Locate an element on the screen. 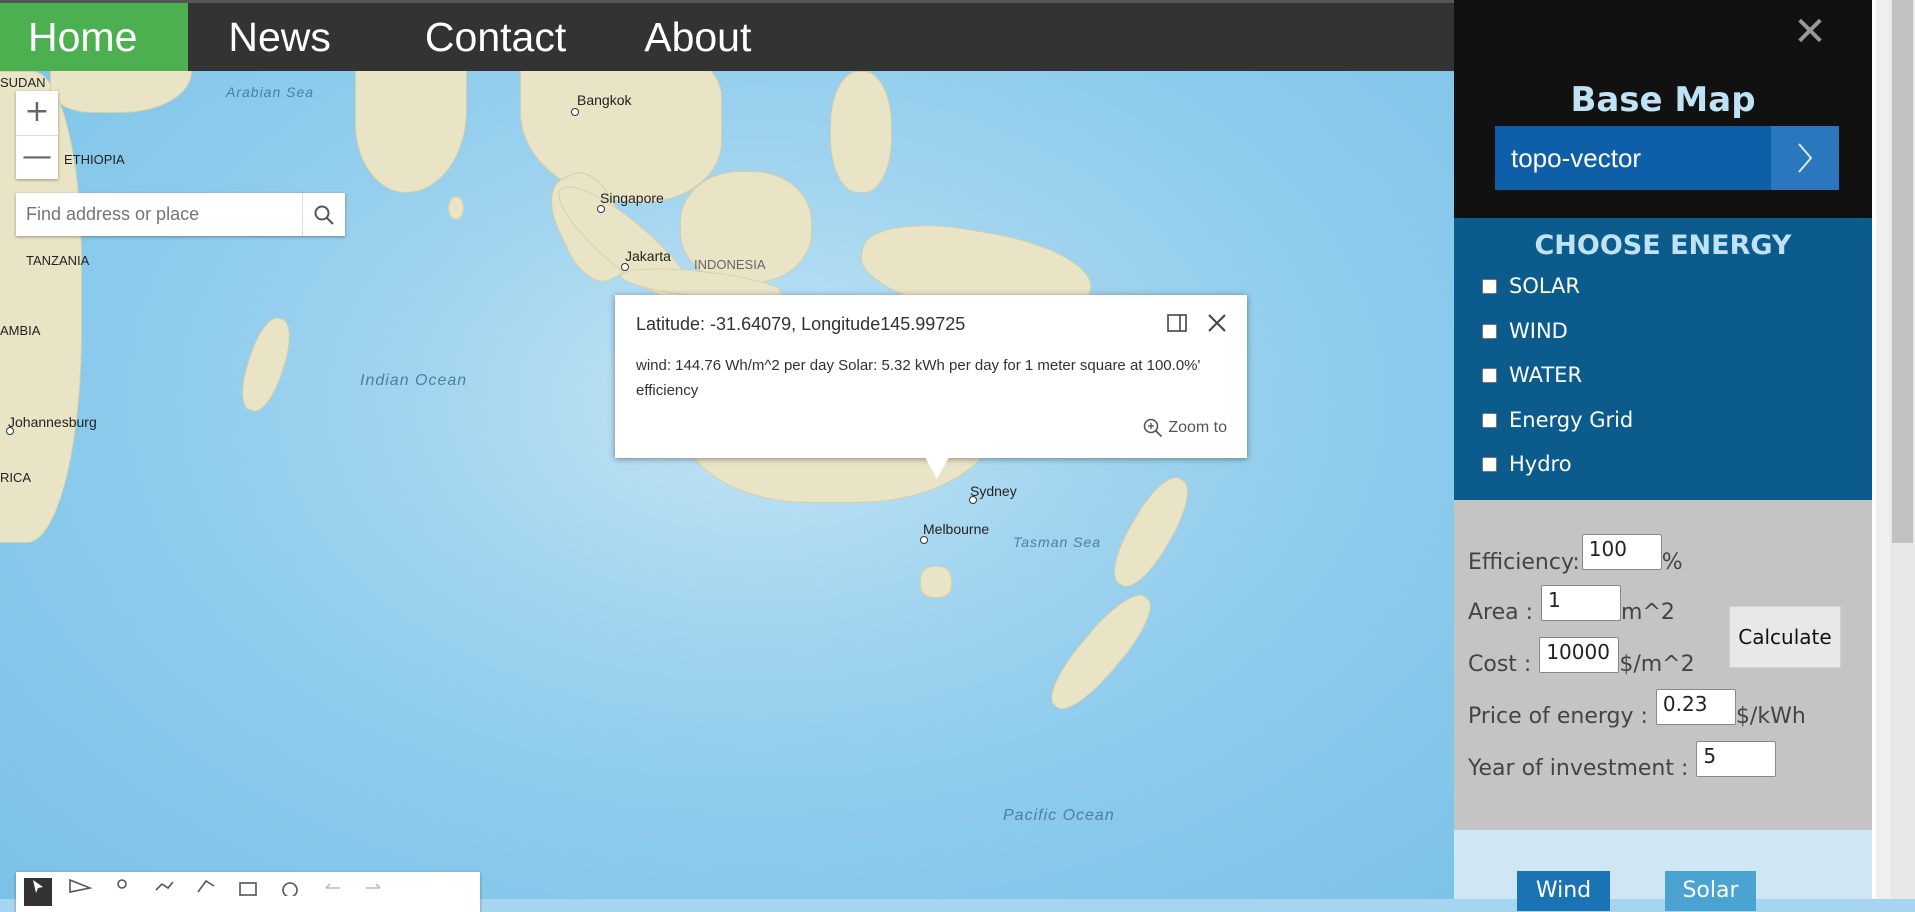  johannesburg-dot is located at coordinates (10, 431).